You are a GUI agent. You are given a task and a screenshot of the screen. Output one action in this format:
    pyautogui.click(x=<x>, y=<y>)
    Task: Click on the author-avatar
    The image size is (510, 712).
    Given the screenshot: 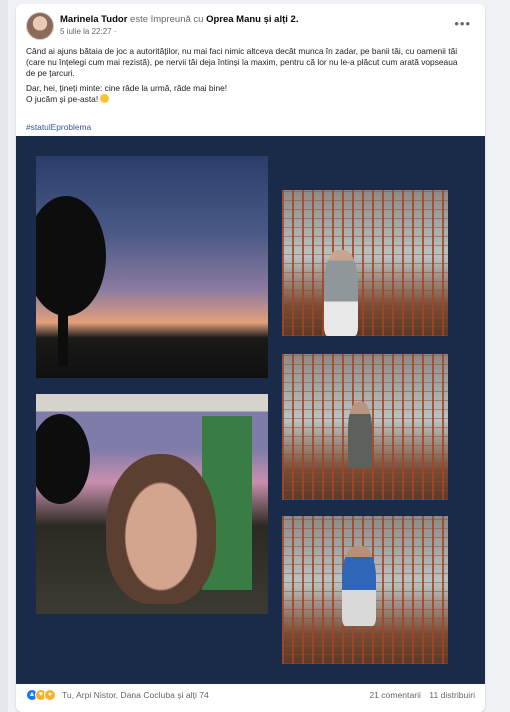 What is the action you would take?
    pyautogui.click(x=40, y=26)
    